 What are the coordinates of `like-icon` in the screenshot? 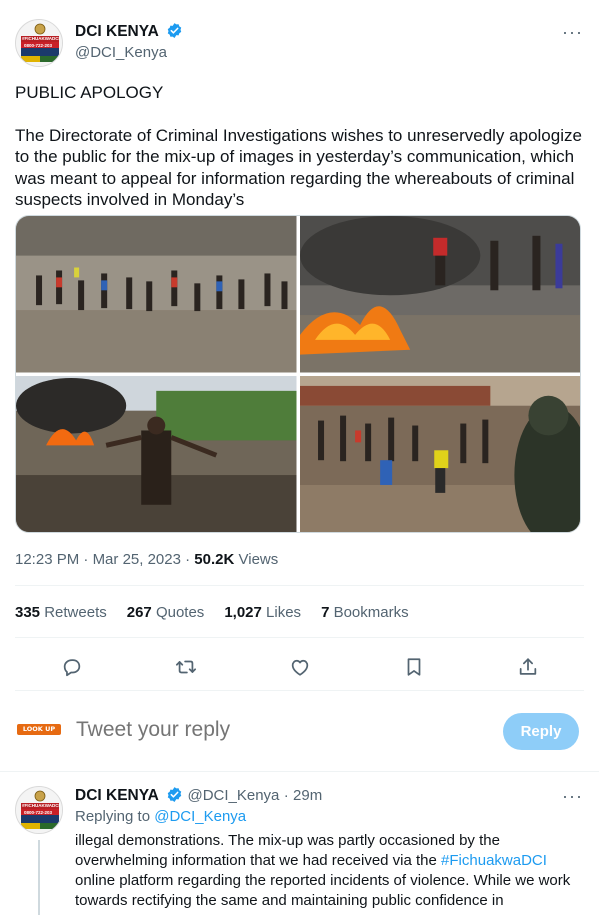 It's located at (300, 667).